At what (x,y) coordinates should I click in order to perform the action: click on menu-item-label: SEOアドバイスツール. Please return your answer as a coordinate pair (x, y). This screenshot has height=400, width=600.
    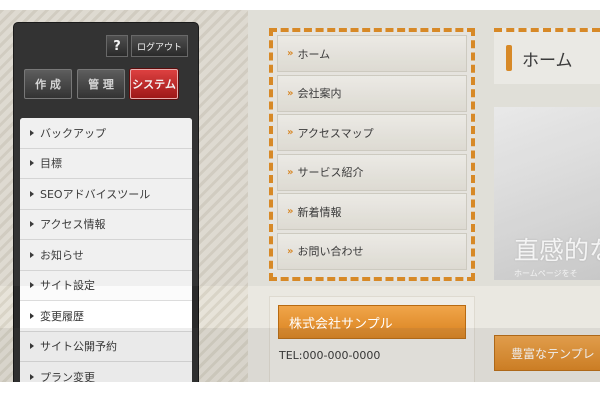
    Looking at the image, I should click on (95, 194).